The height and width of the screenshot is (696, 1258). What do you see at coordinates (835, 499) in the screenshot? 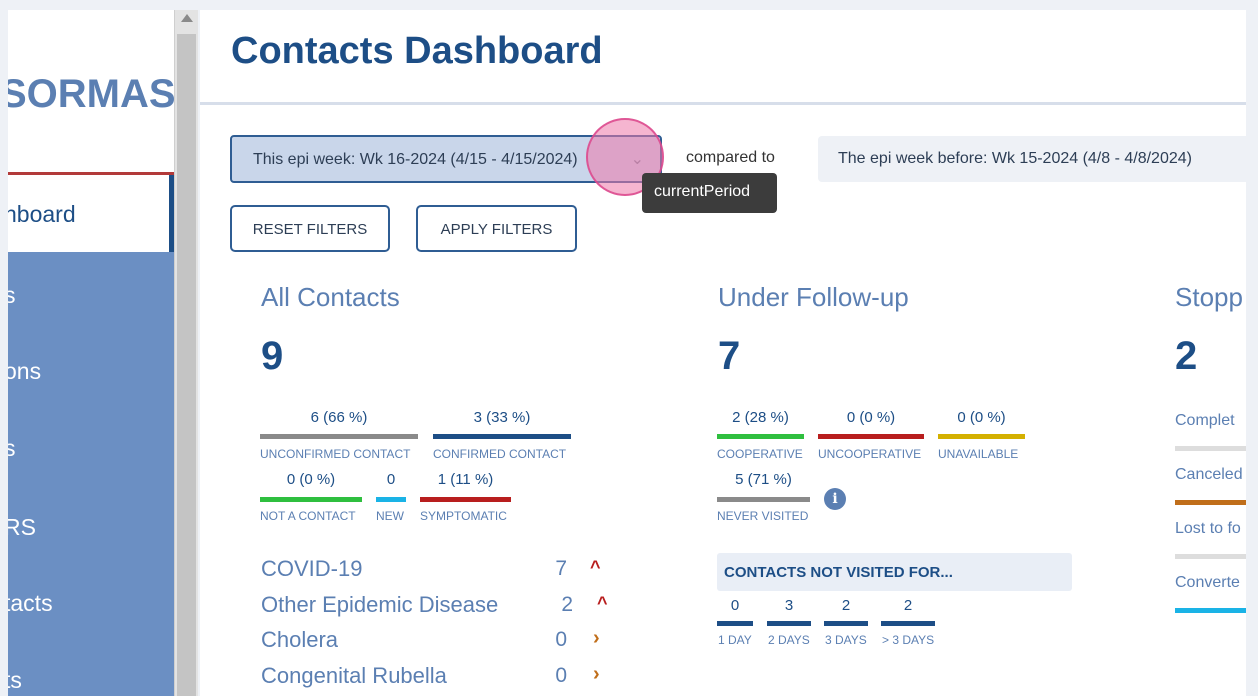
I see `info-icon: i` at bounding box center [835, 499].